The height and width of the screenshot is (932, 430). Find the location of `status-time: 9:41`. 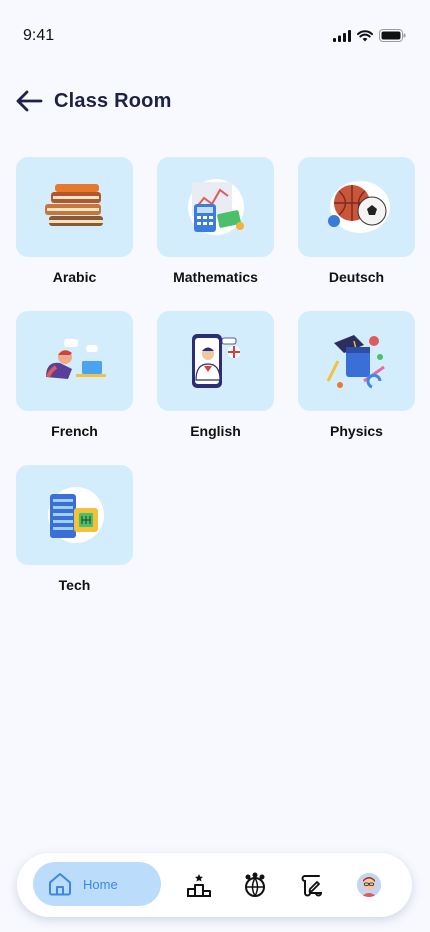

status-time: 9:41 is located at coordinates (39, 35).